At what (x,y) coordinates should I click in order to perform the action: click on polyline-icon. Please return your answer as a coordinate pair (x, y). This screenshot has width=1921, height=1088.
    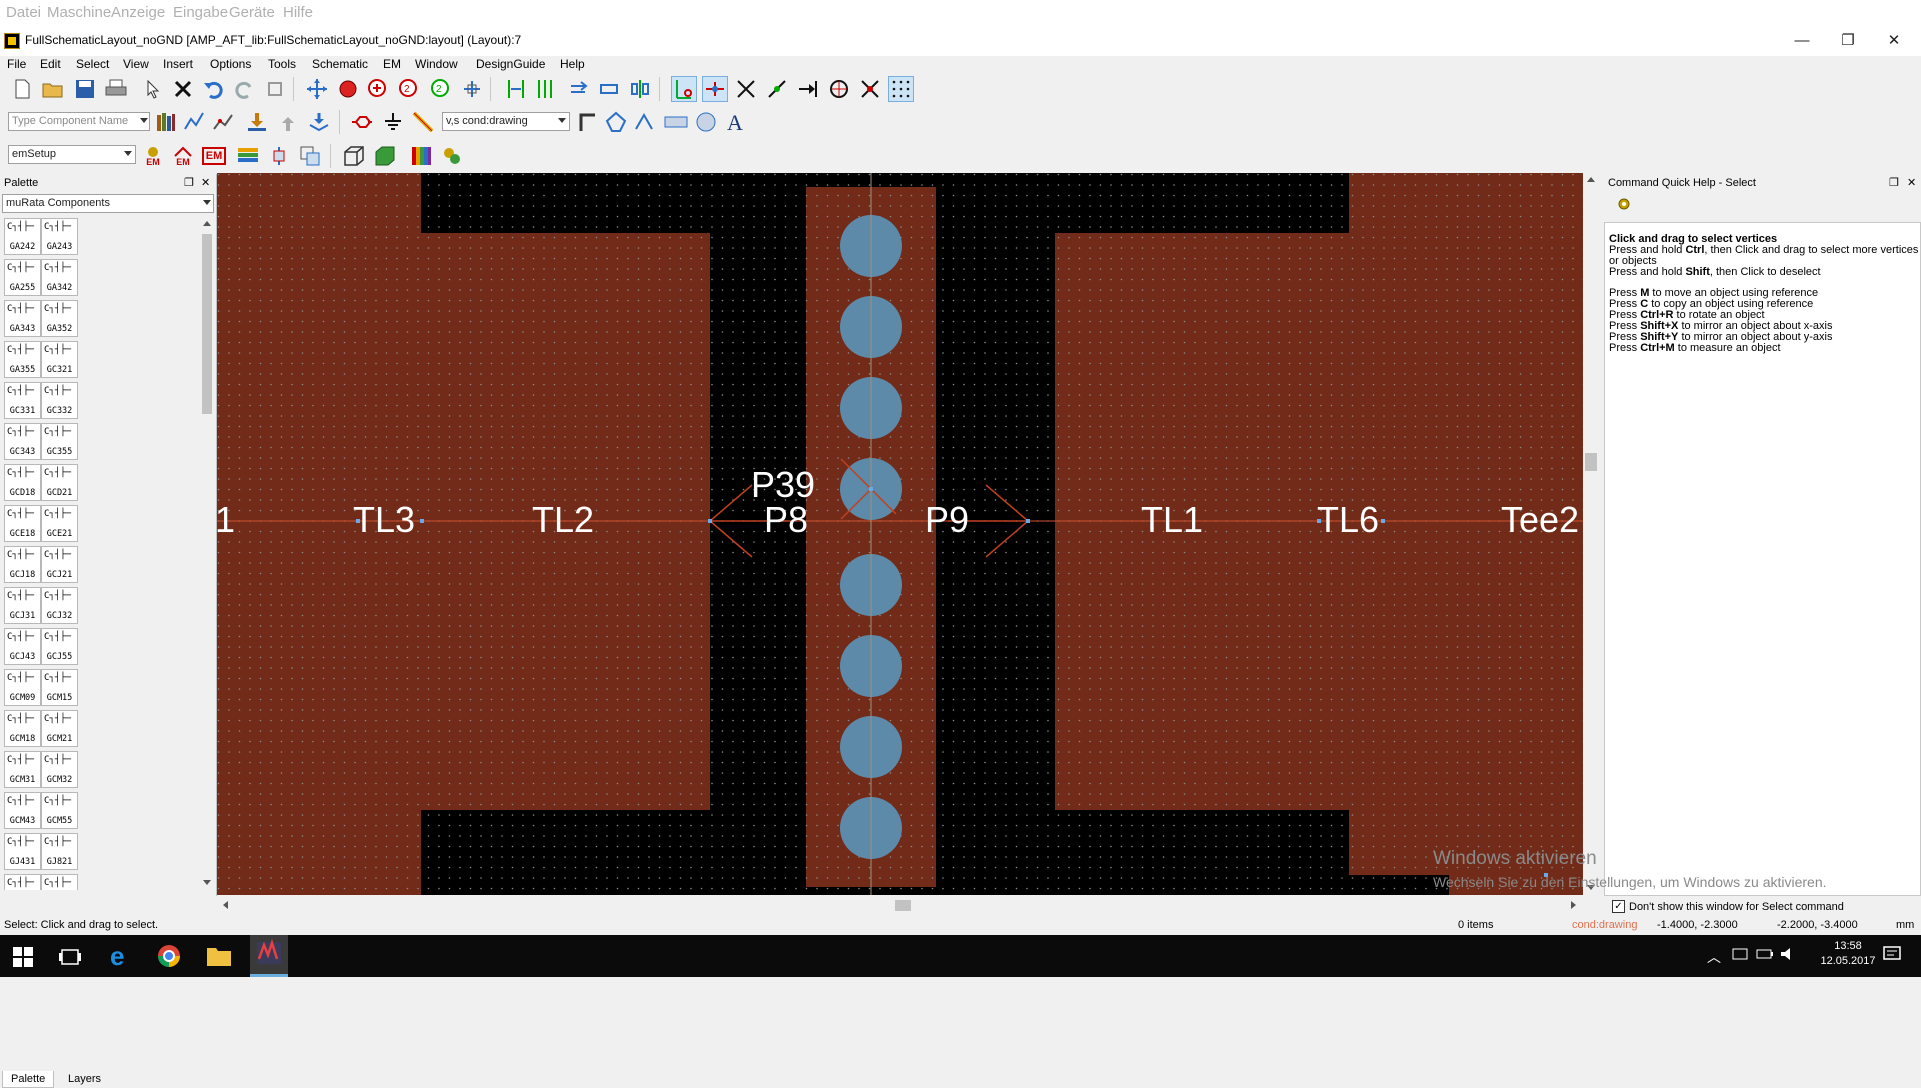
    Looking at the image, I should click on (645, 122).